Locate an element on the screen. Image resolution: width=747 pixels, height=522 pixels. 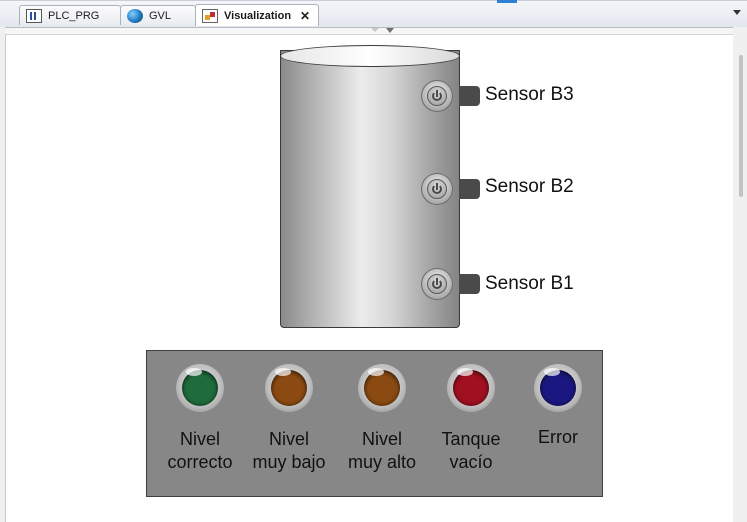
tab-label: PLC_PRG is located at coordinates (74, 15).